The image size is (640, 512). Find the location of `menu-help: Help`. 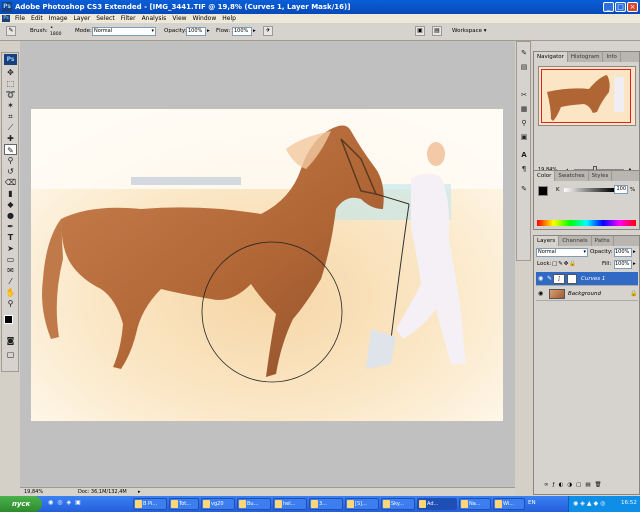

menu-help: Help is located at coordinates (229, 18).